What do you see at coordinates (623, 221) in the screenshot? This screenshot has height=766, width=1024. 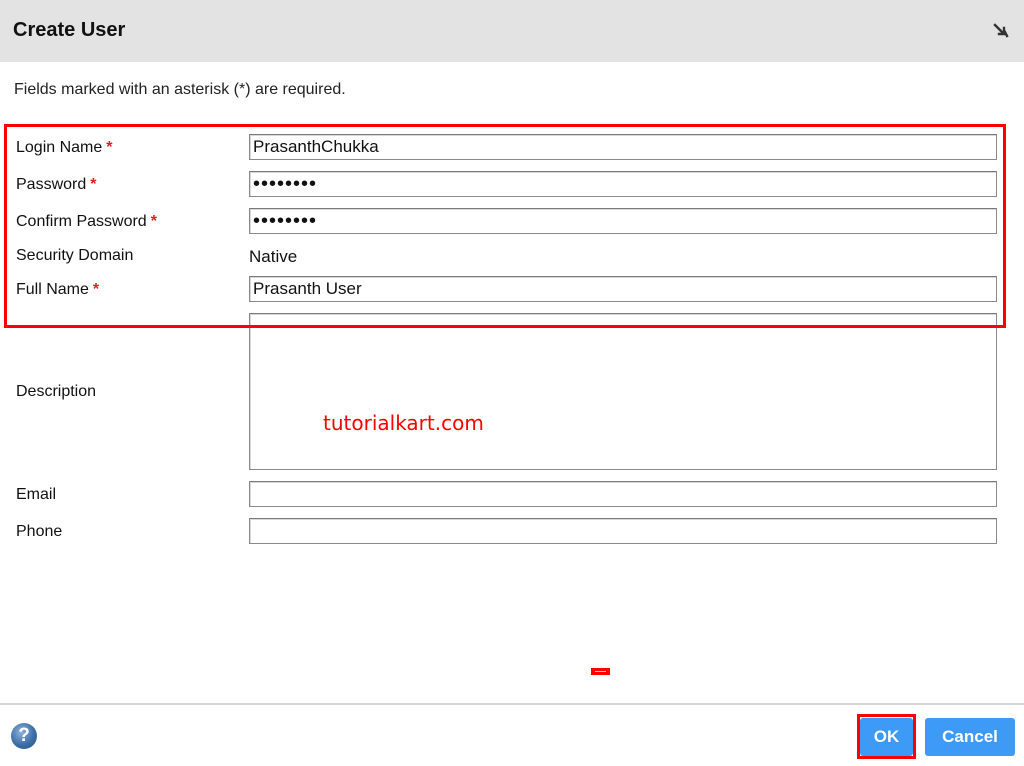 I see `confirm-password-input` at bounding box center [623, 221].